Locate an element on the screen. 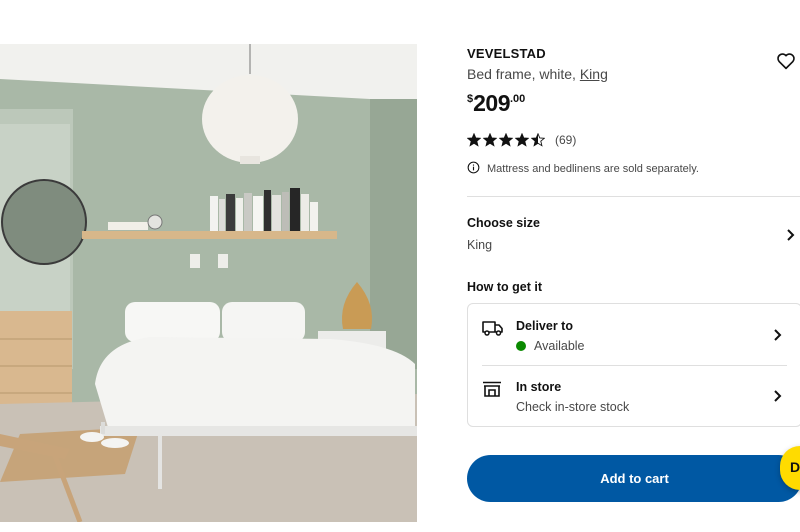  available-dot-icon is located at coordinates (521, 346).